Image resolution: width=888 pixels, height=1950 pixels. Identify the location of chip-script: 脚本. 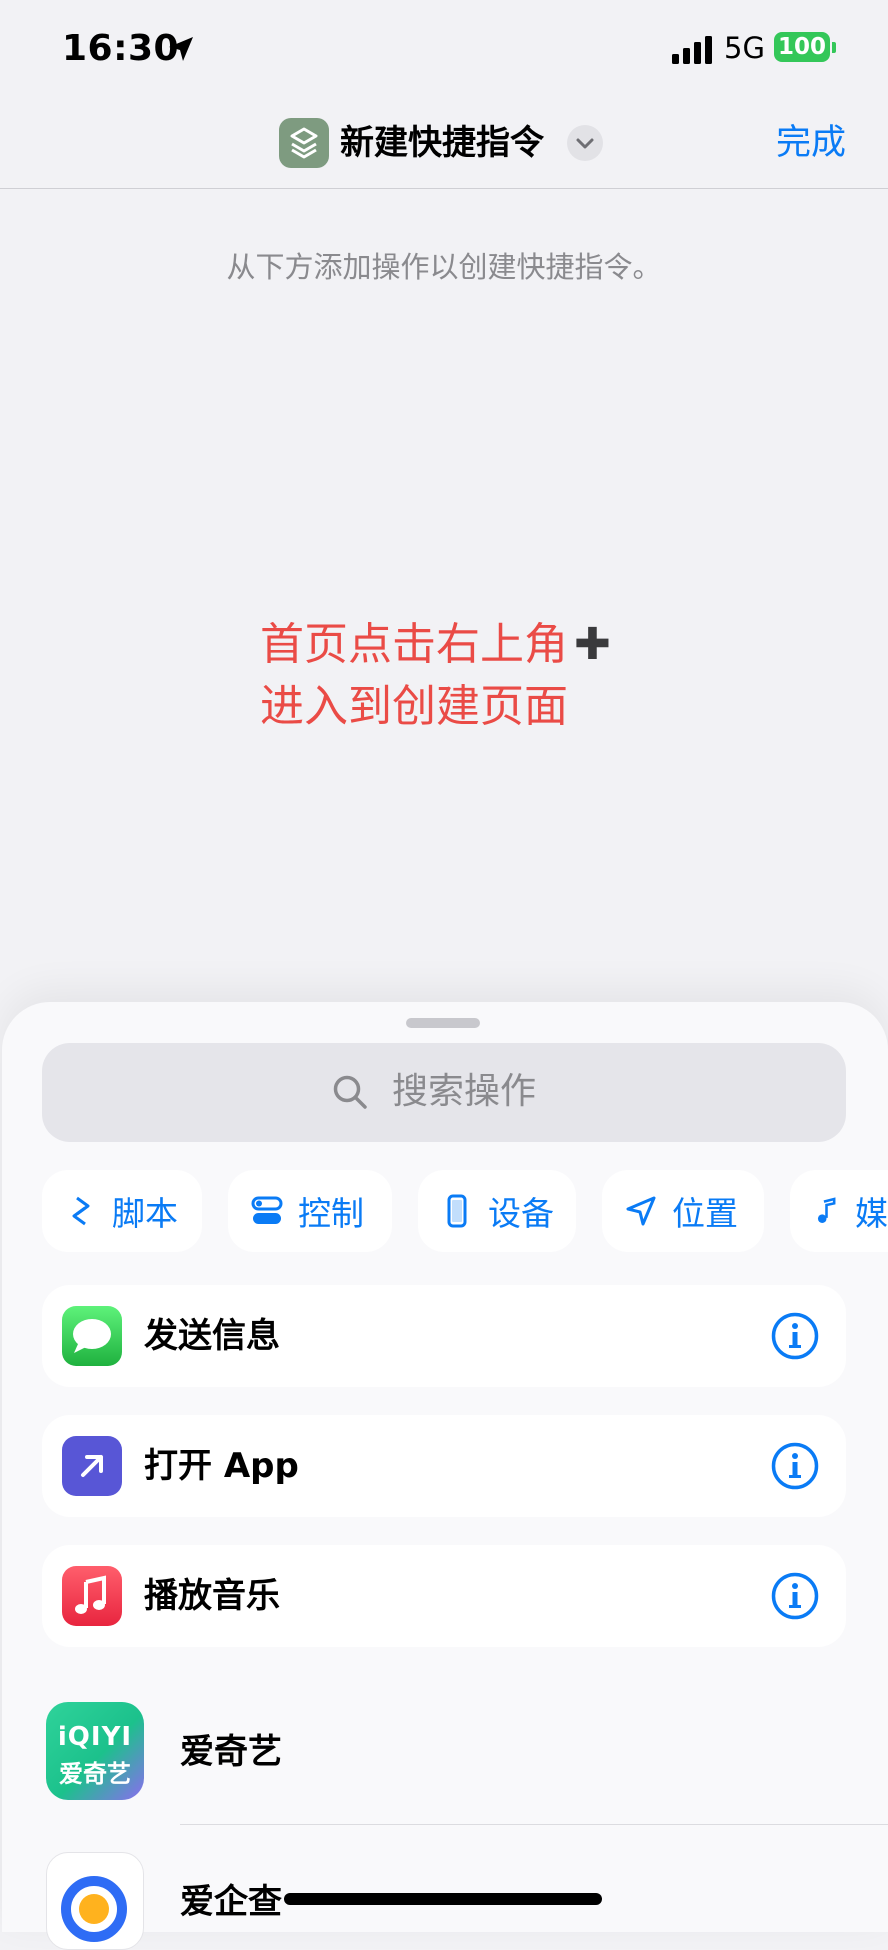
(122, 1211).